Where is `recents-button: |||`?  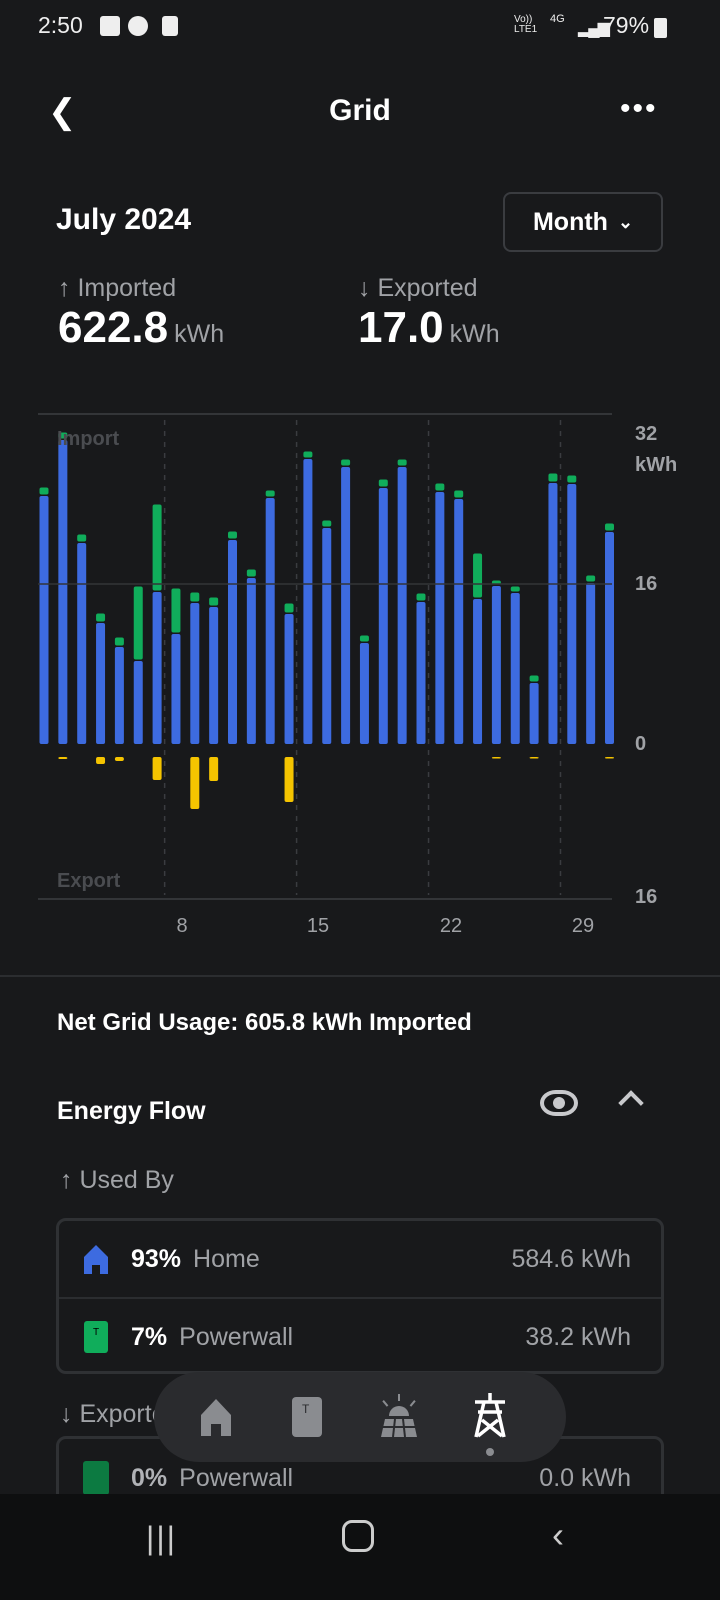 recents-button: ||| is located at coordinates (161, 1538).